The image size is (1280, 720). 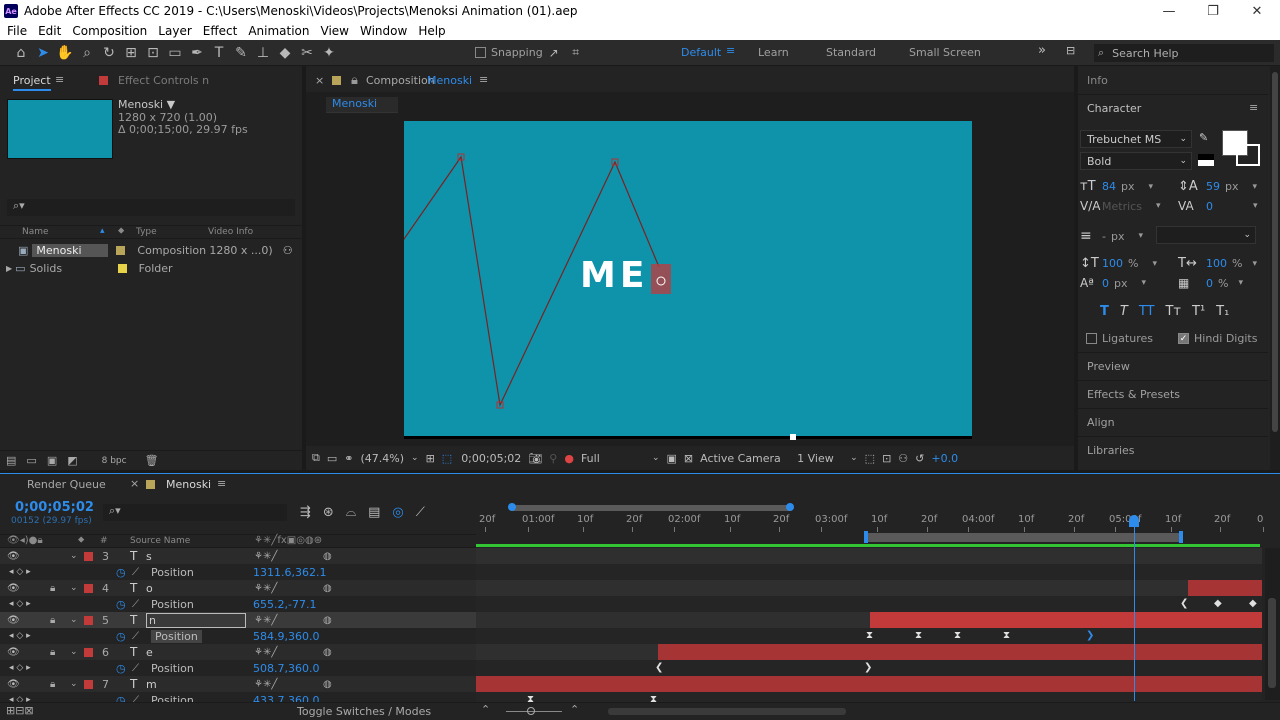 I want to click on menu-view: View, so click(x=335, y=31).